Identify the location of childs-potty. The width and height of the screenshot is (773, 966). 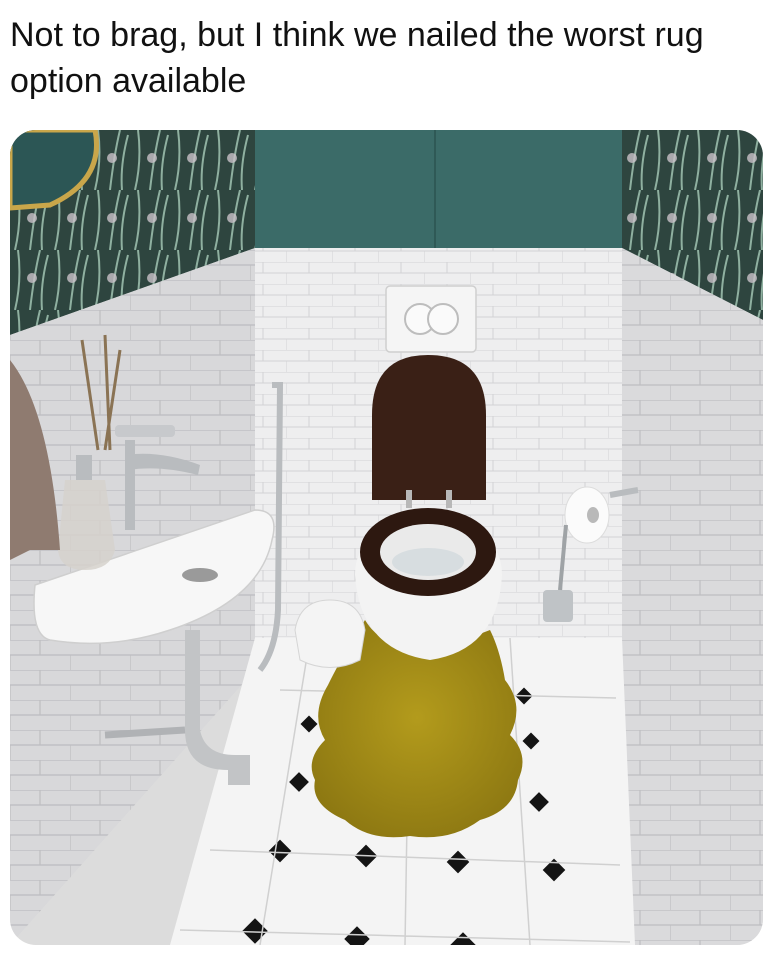
(330, 633).